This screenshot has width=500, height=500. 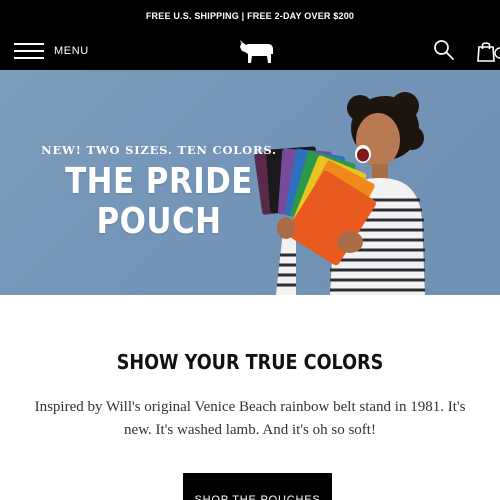 What do you see at coordinates (257, 486) in the screenshot?
I see `shop-pouches-button: SHOP THE POUCHES` at bounding box center [257, 486].